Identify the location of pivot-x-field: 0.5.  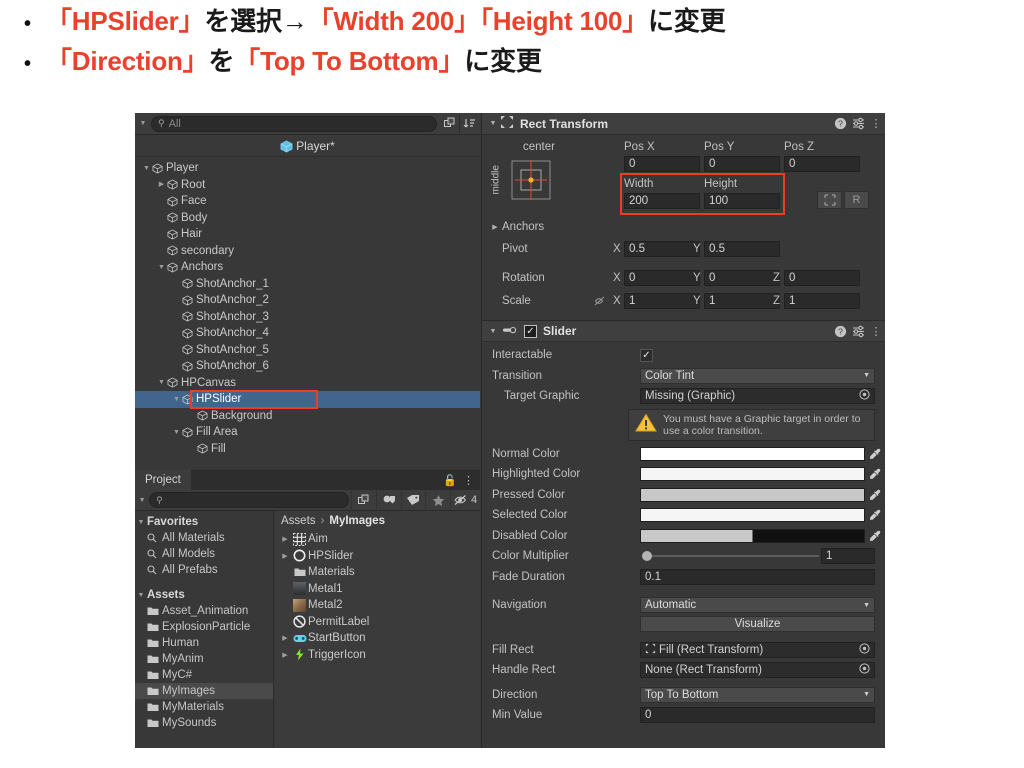
(662, 249).